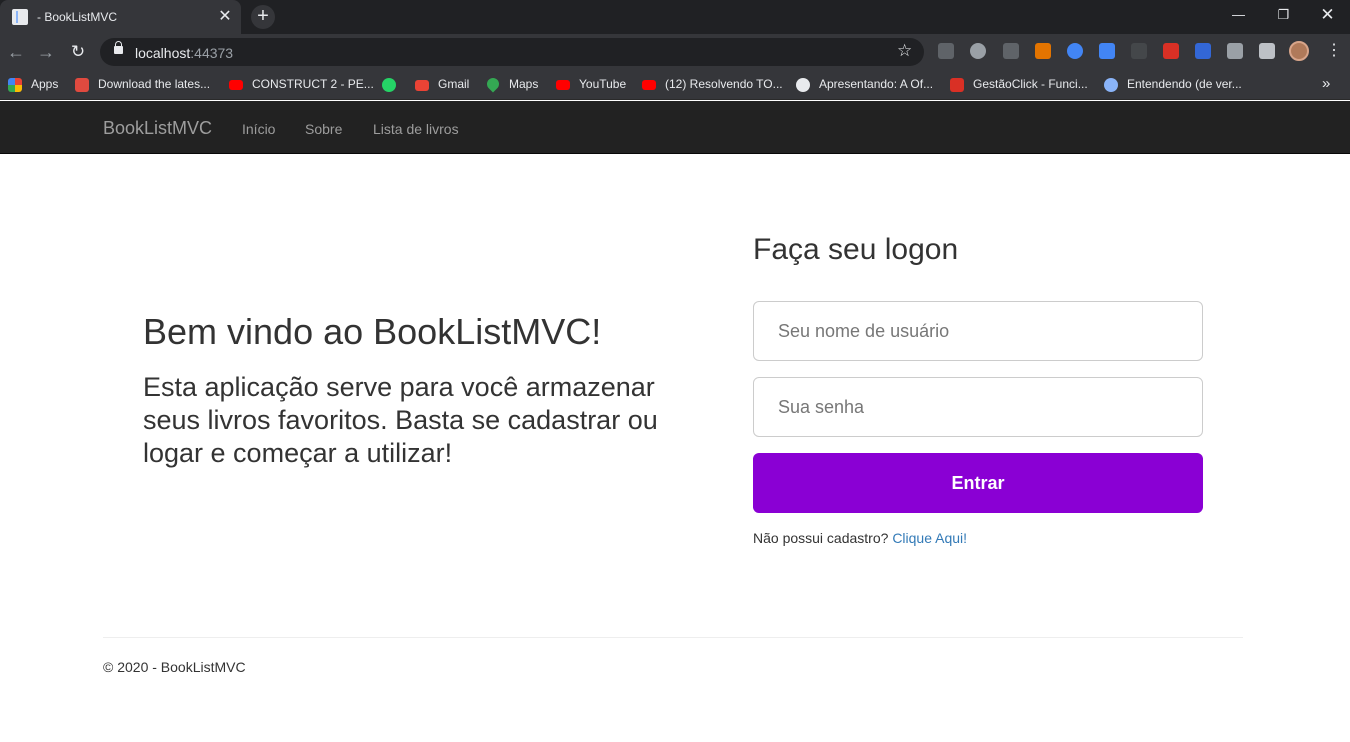 The width and height of the screenshot is (1350, 742). What do you see at coordinates (1075, 51) in the screenshot?
I see `search-extension-icon` at bounding box center [1075, 51].